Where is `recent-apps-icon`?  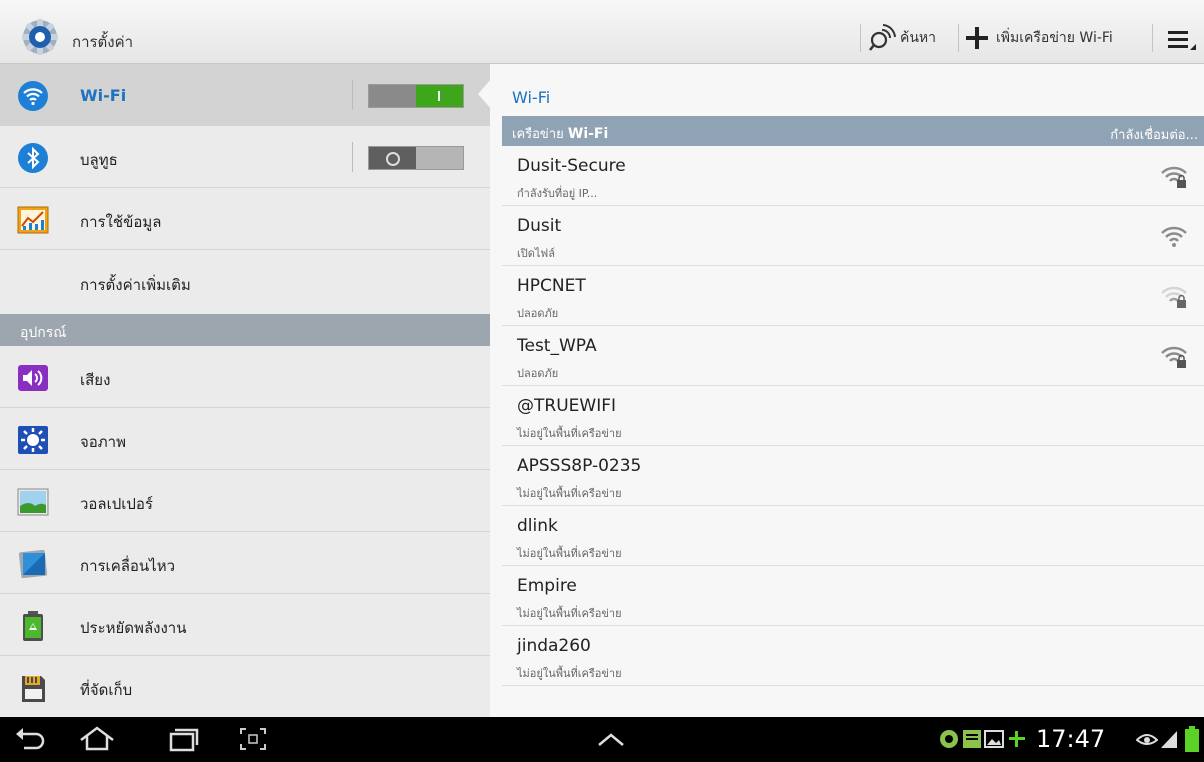
recent-apps-icon is located at coordinates (183, 739).